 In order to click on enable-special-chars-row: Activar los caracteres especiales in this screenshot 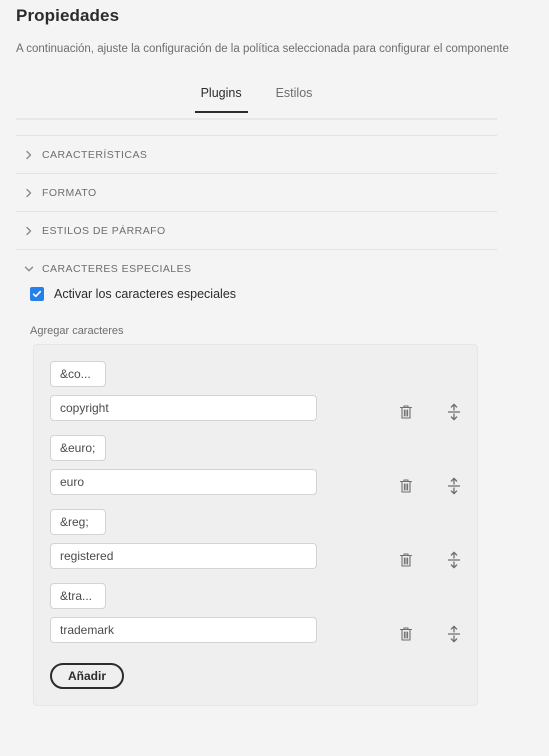, I will do `click(263, 294)`.